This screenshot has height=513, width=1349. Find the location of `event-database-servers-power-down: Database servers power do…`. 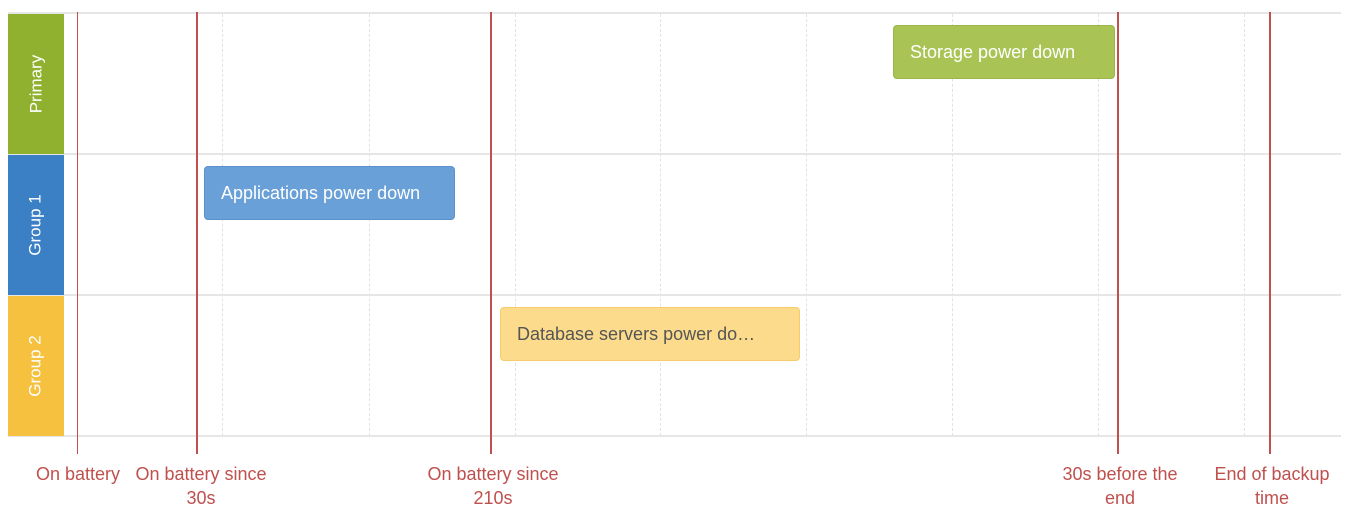

event-database-servers-power-down: Database servers power do… is located at coordinates (650, 334).